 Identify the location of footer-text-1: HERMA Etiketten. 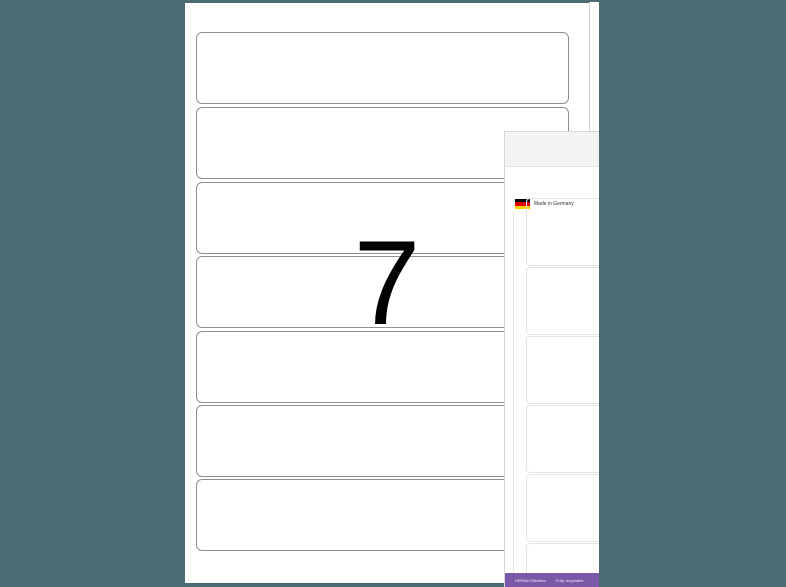
(530, 580).